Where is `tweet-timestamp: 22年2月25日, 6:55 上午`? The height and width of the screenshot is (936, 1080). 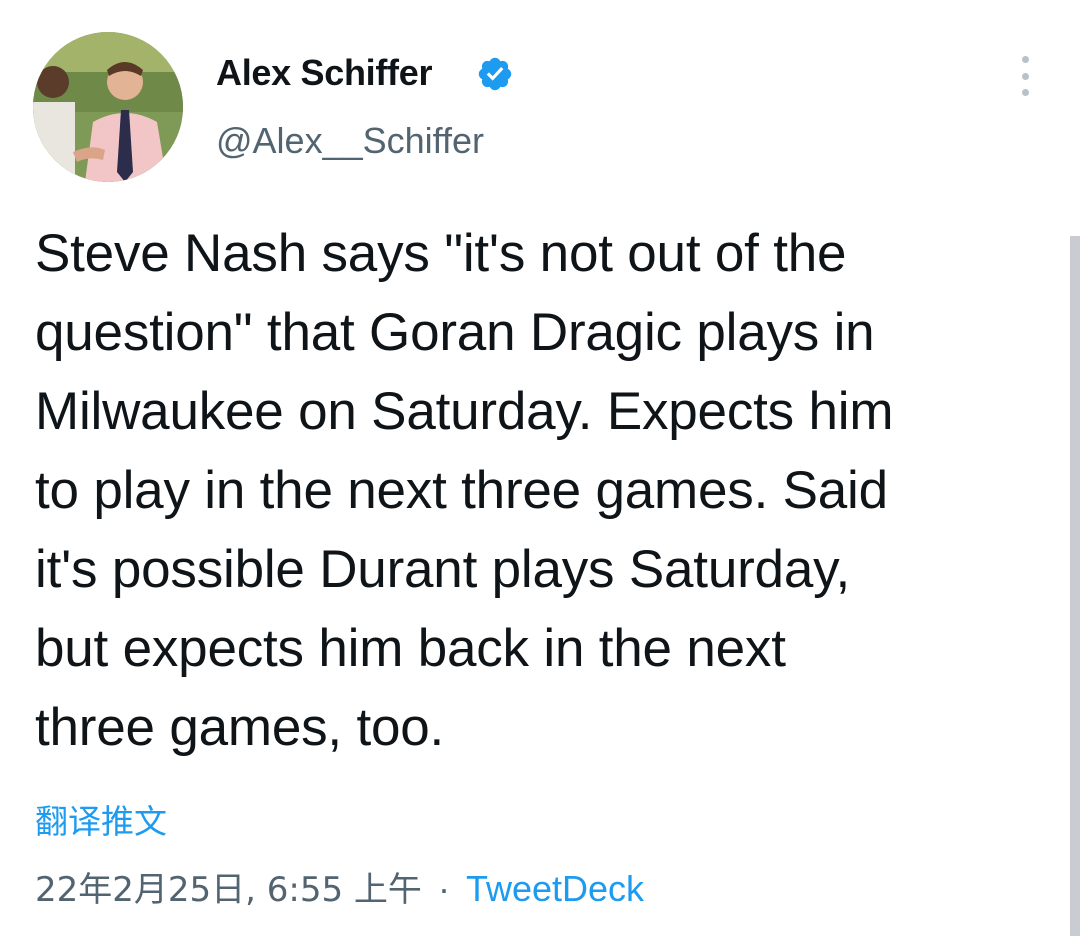
tweet-timestamp: 22年2月25日, 6:55 上午 is located at coordinates (228, 890).